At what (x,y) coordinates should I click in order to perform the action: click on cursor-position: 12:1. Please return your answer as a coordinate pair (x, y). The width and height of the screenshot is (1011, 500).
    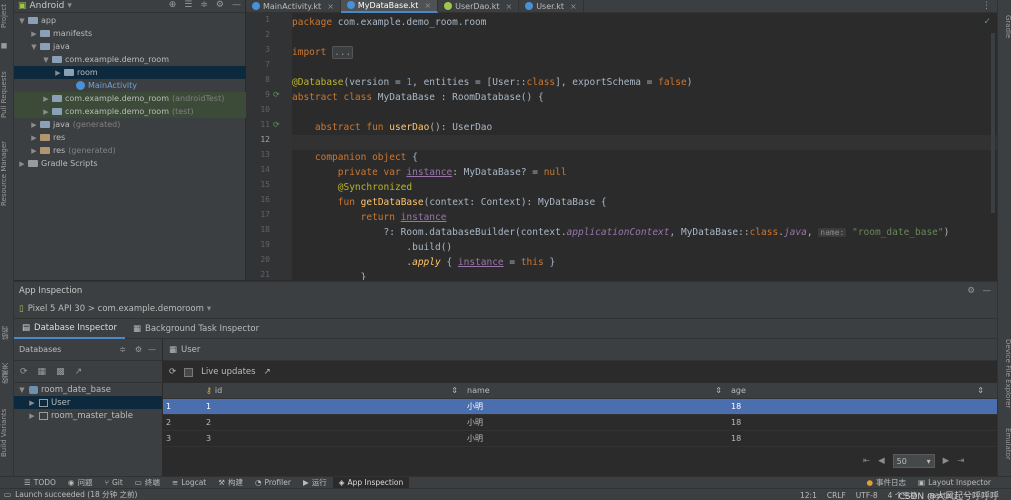
    Looking at the image, I should click on (808, 495).